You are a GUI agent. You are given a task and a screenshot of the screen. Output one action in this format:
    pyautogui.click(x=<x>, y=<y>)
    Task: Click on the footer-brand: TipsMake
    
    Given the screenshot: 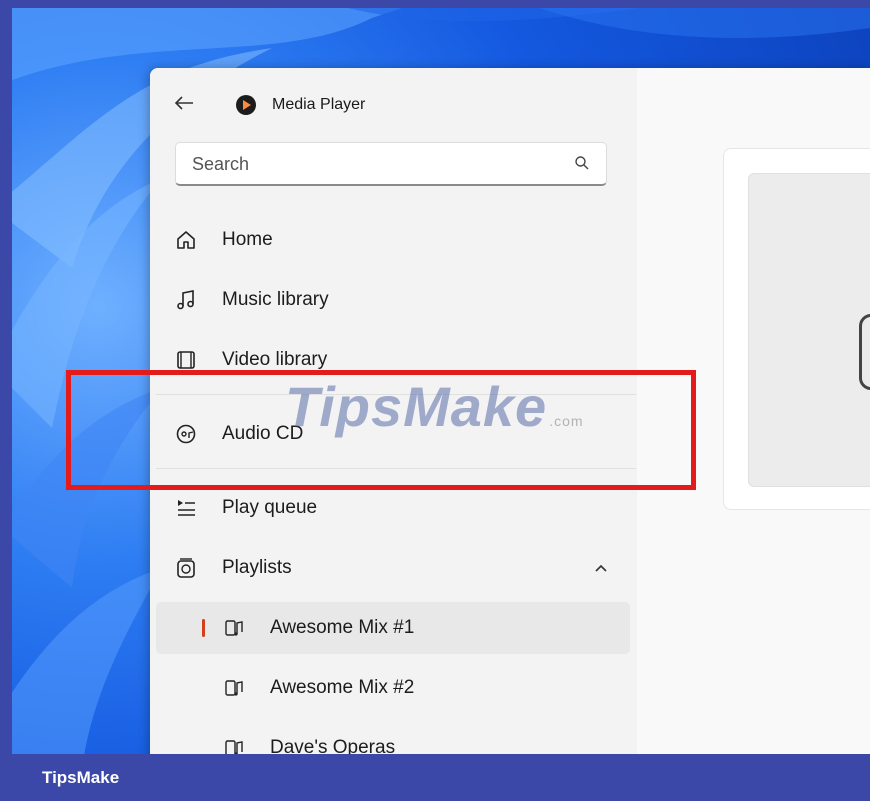 What is the action you would take?
    pyautogui.click(x=81, y=777)
    